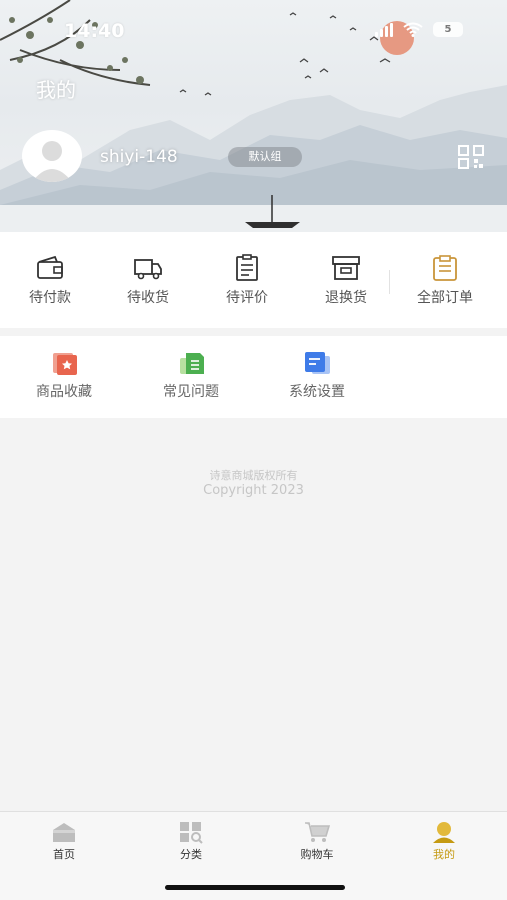 The height and width of the screenshot is (900, 507). What do you see at coordinates (65, 364) in the screenshot?
I see `favorites-icon` at bounding box center [65, 364].